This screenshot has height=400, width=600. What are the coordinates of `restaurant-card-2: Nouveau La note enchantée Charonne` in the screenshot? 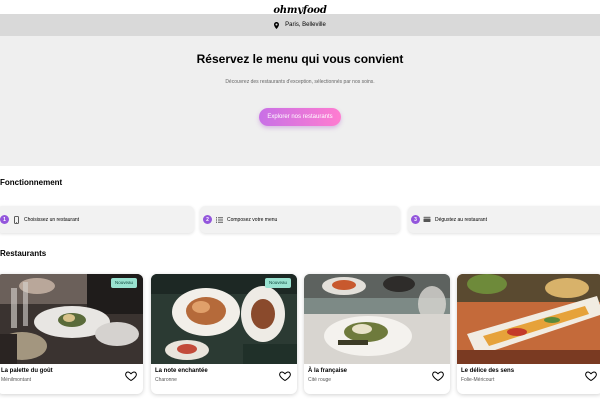 It's located at (224, 334).